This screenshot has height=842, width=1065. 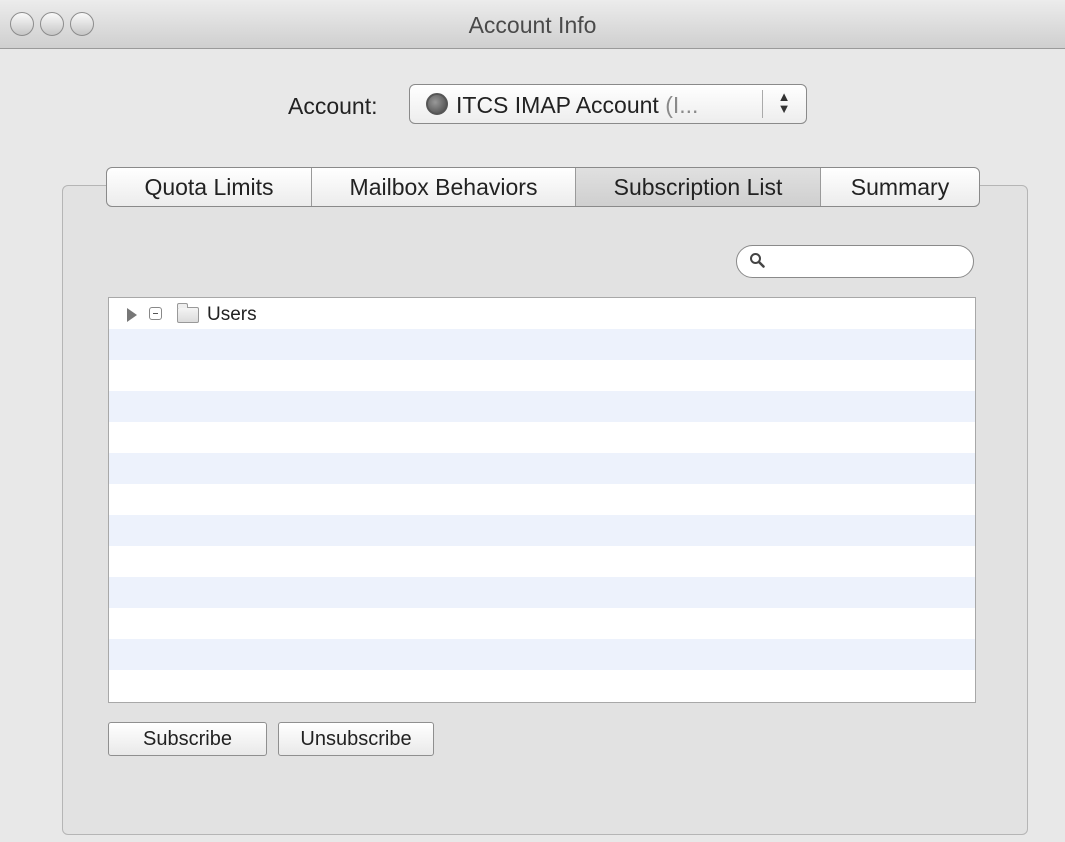 I want to click on globe-icon, so click(x=437, y=104).